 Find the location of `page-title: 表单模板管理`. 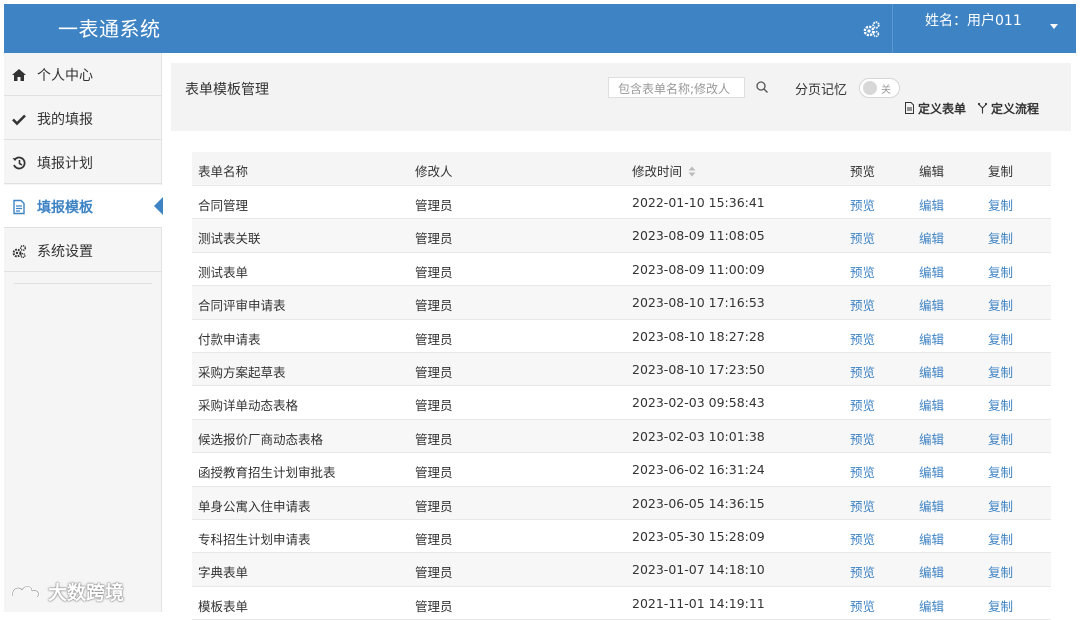

page-title: 表单模板管理 is located at coordinates (227, 90).